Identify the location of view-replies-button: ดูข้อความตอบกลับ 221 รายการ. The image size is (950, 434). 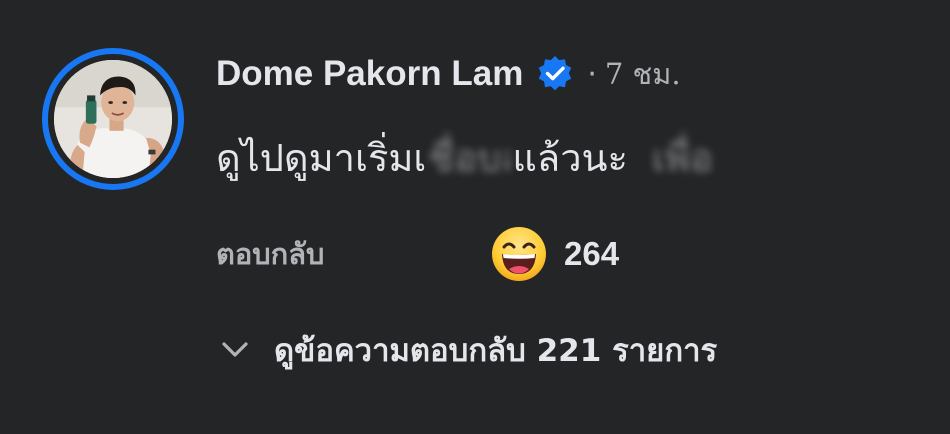
(467, 350).